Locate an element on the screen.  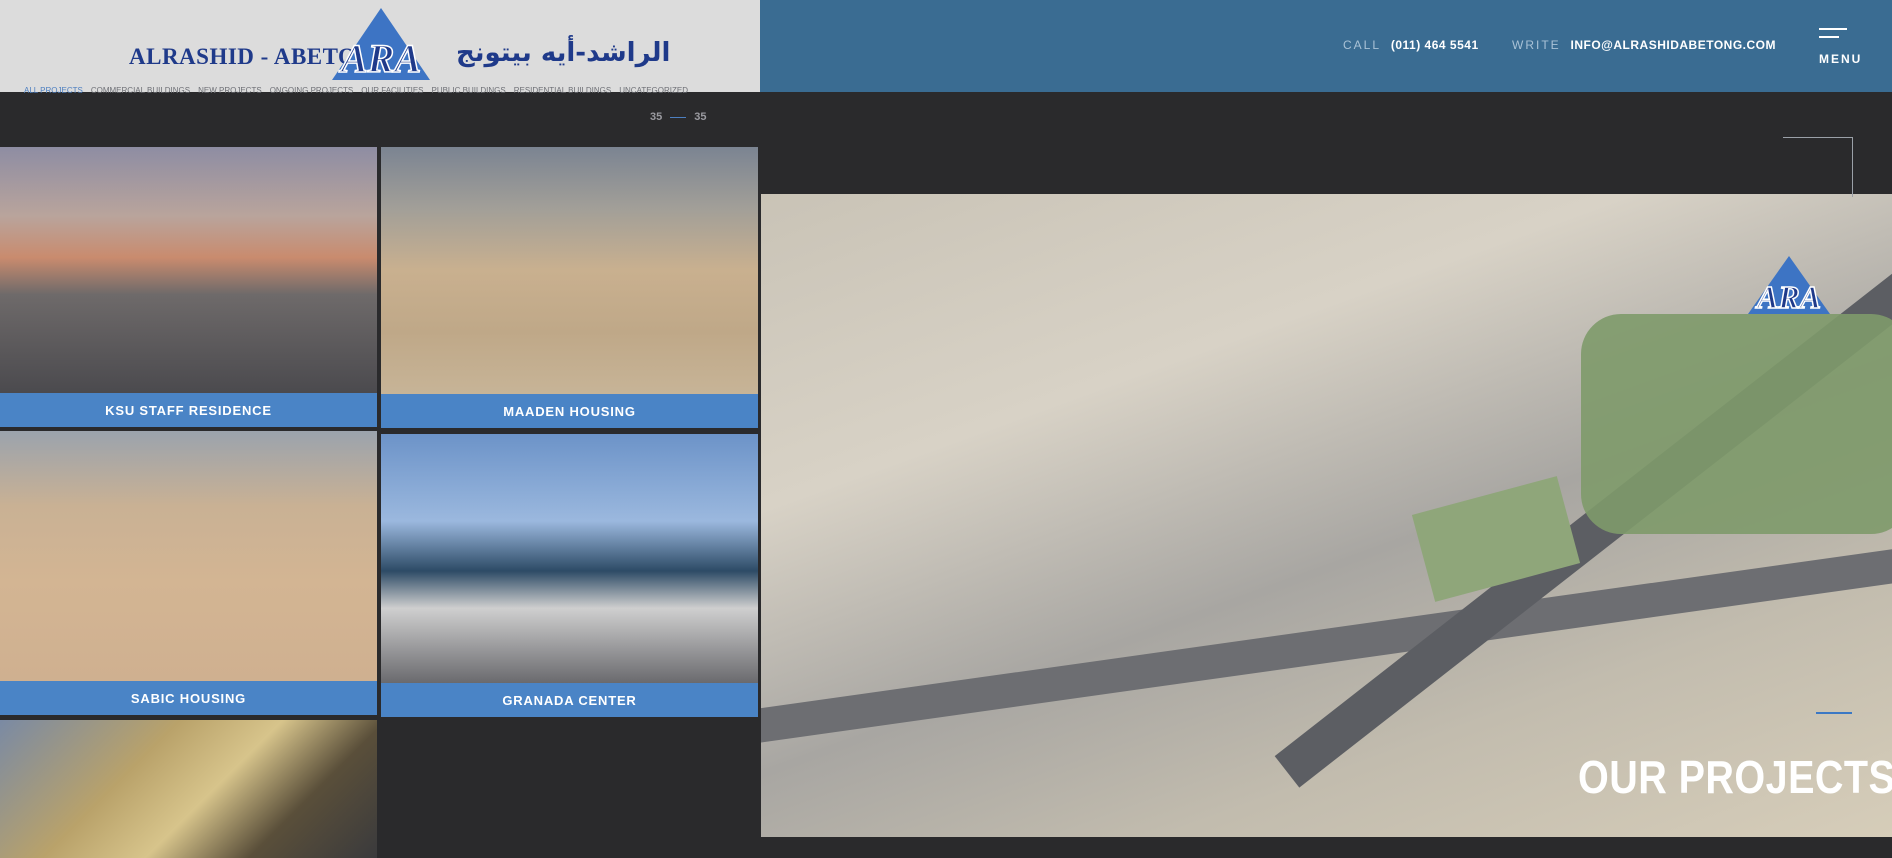
project-card is located at coordinates (188, 789).